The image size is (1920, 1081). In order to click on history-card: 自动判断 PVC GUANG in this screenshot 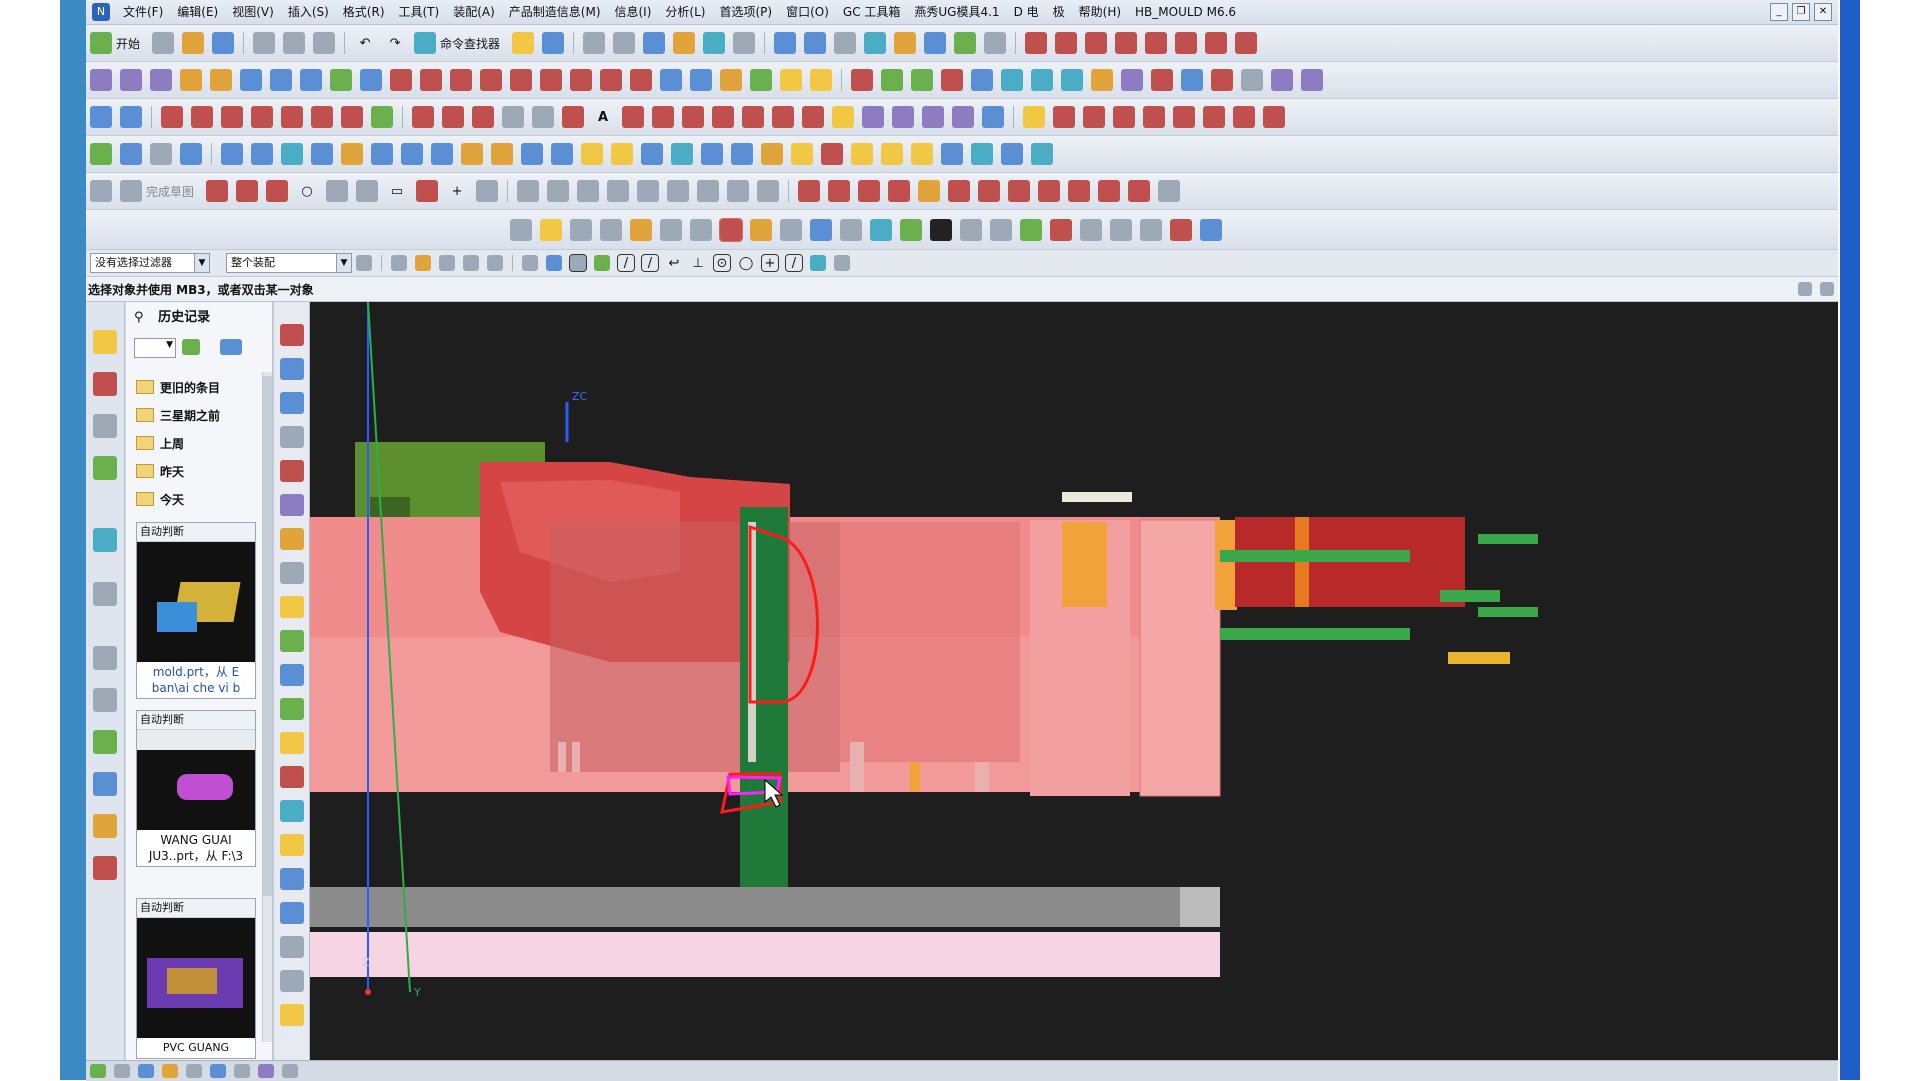, I will do `click(196, 978)`.